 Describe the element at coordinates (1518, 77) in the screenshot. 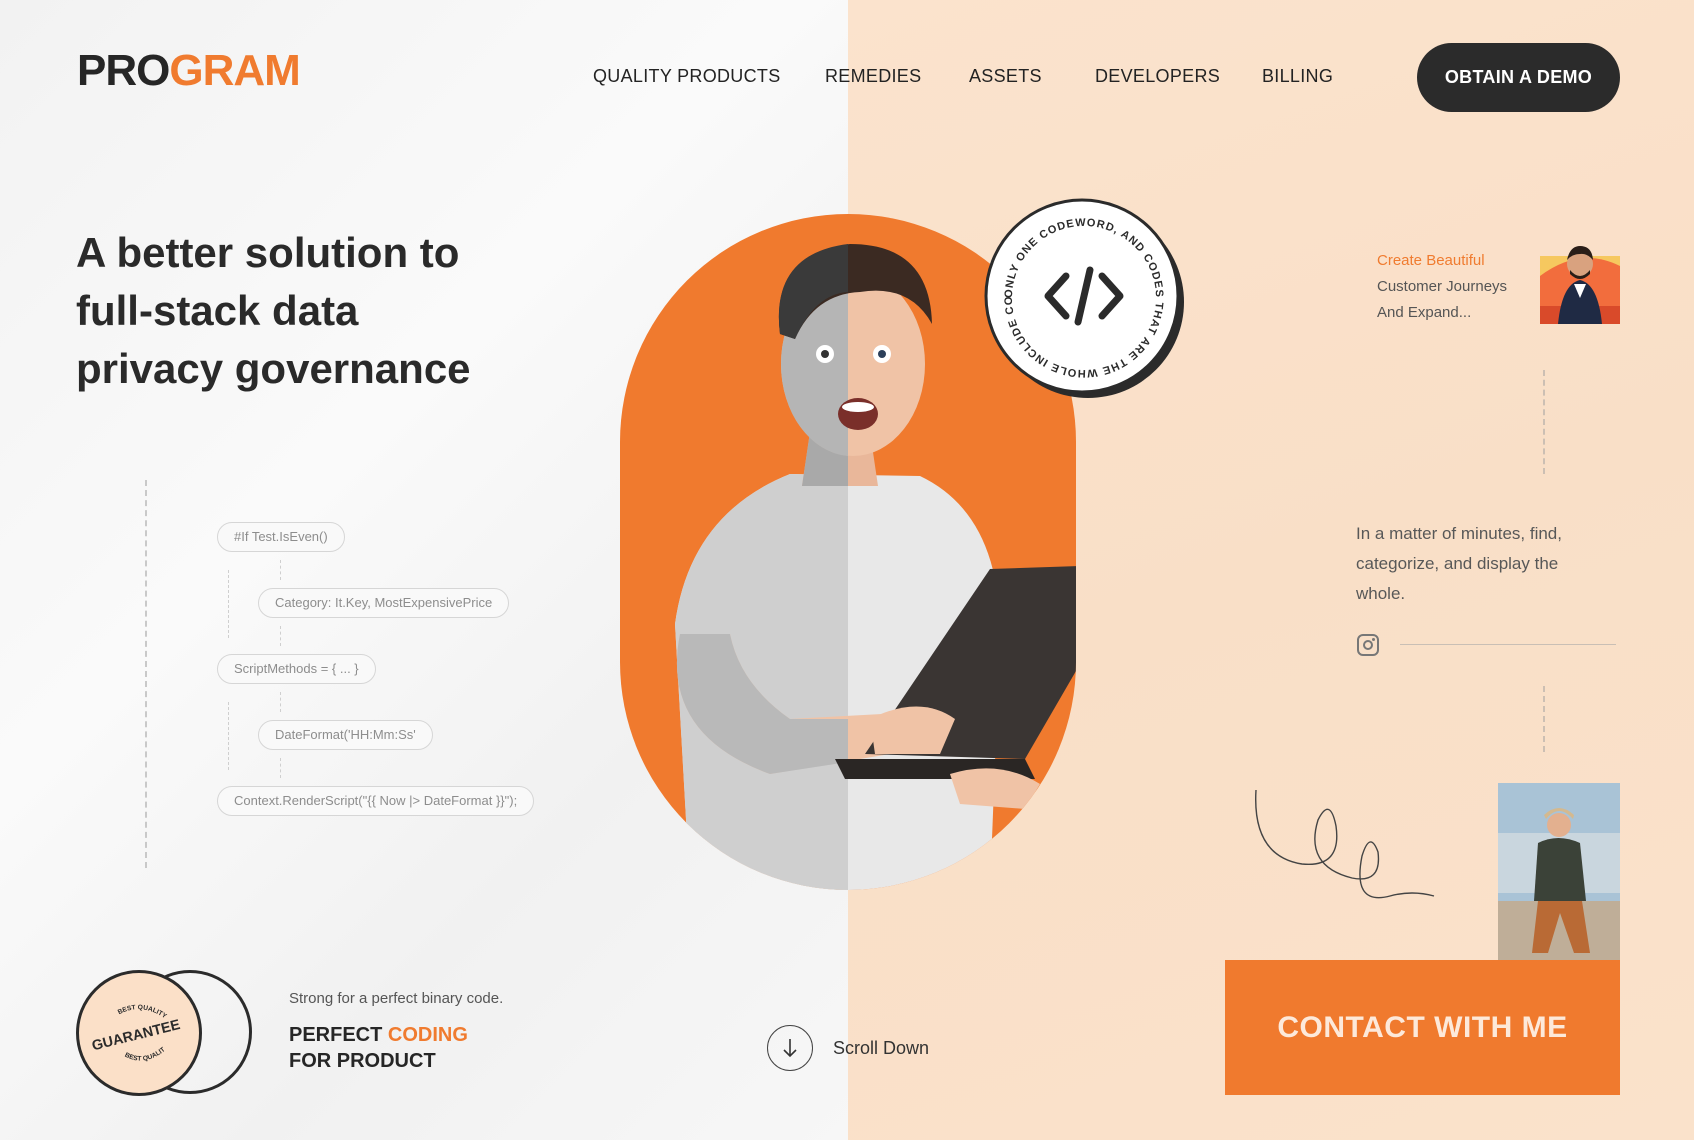

I see `obtain-demo-button: OBTAIN A DEMO` at that location.